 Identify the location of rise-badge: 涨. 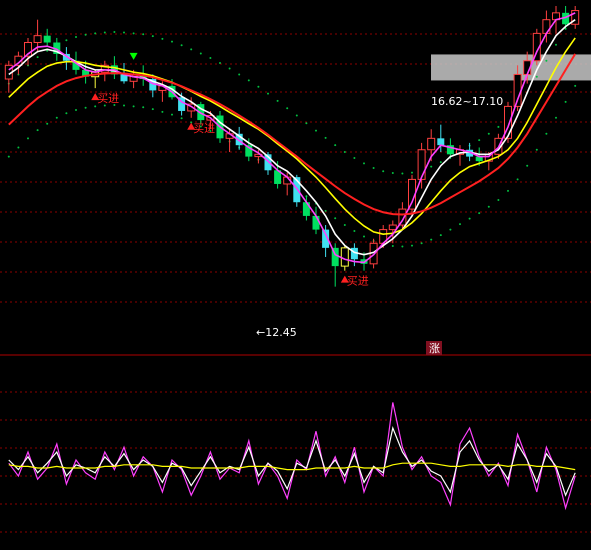
(434, 348).